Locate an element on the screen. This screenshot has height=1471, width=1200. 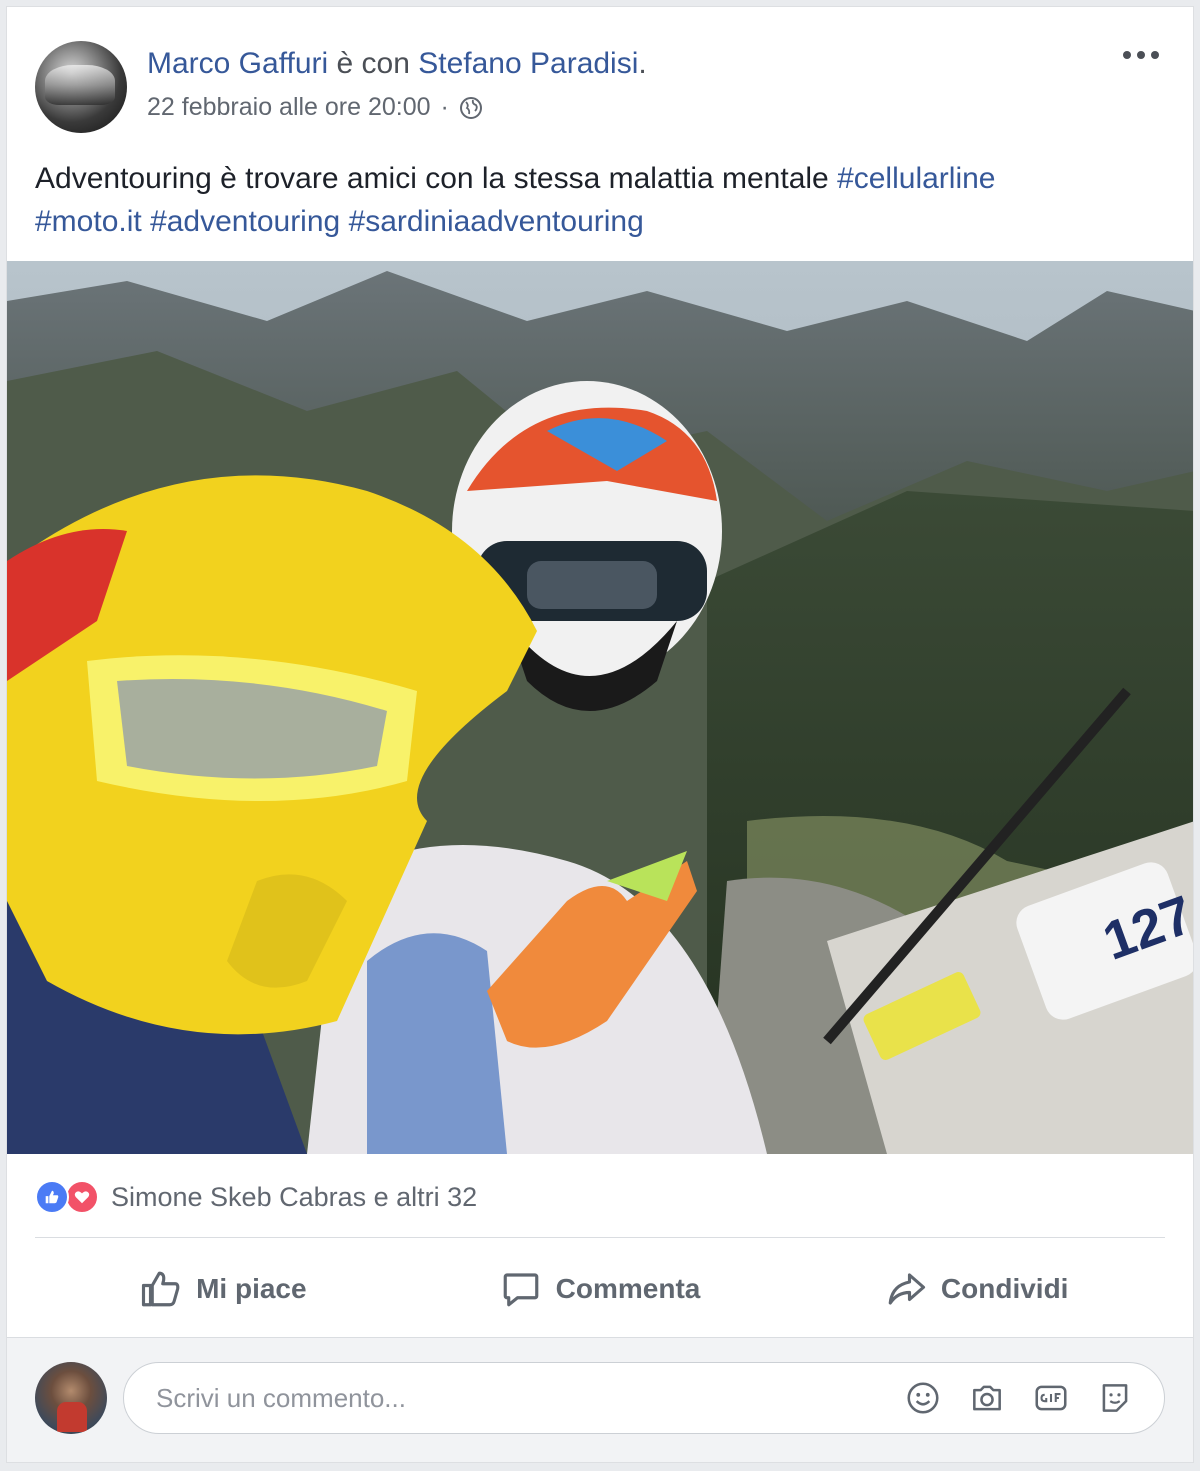
thumbs-up-icon is located at coordinates (161, 1289).